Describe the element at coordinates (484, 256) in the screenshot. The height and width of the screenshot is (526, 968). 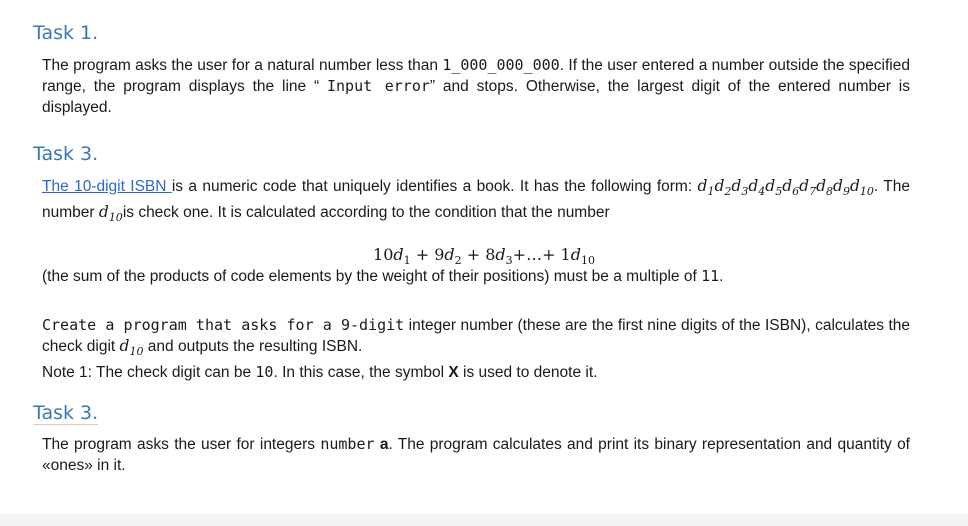
I see `isbn-formula: 10d1 + 9d2 + 8d3+…+ 1d10` at that location.